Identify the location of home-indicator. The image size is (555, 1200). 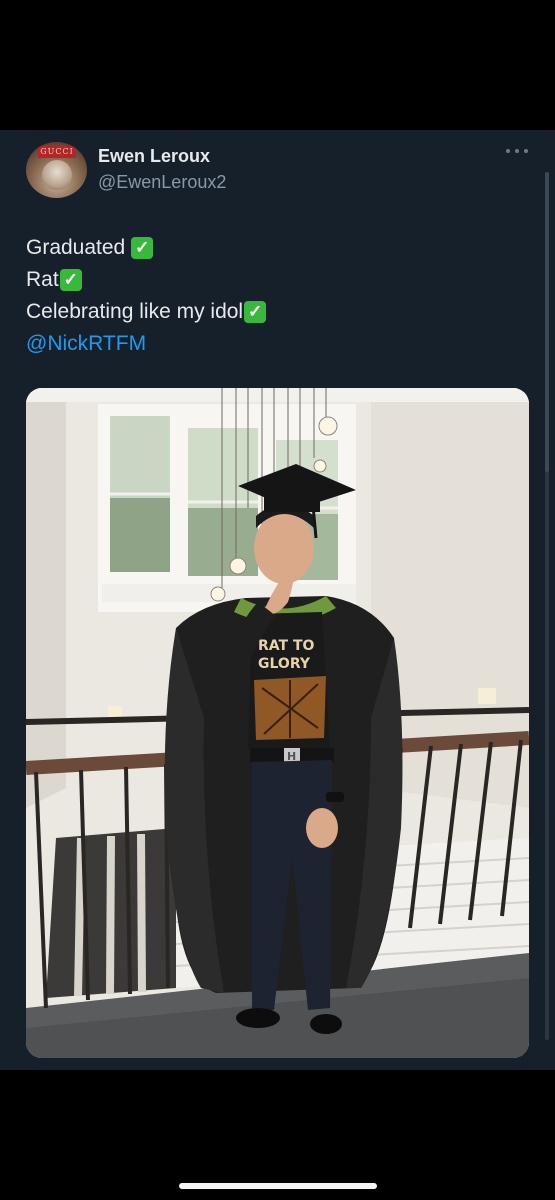
(278, 1186).